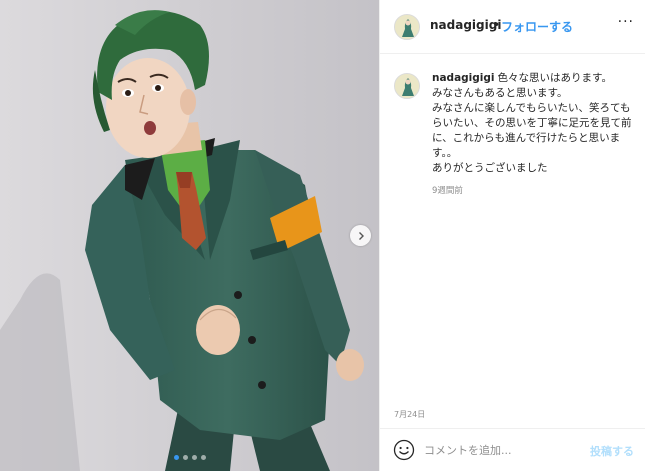 The height and width of the screenshot is (471, 645). What do you see at coordinates (404, 450) in the screenshot?
I see `smiley-icon` at bounding box center [404, 450].